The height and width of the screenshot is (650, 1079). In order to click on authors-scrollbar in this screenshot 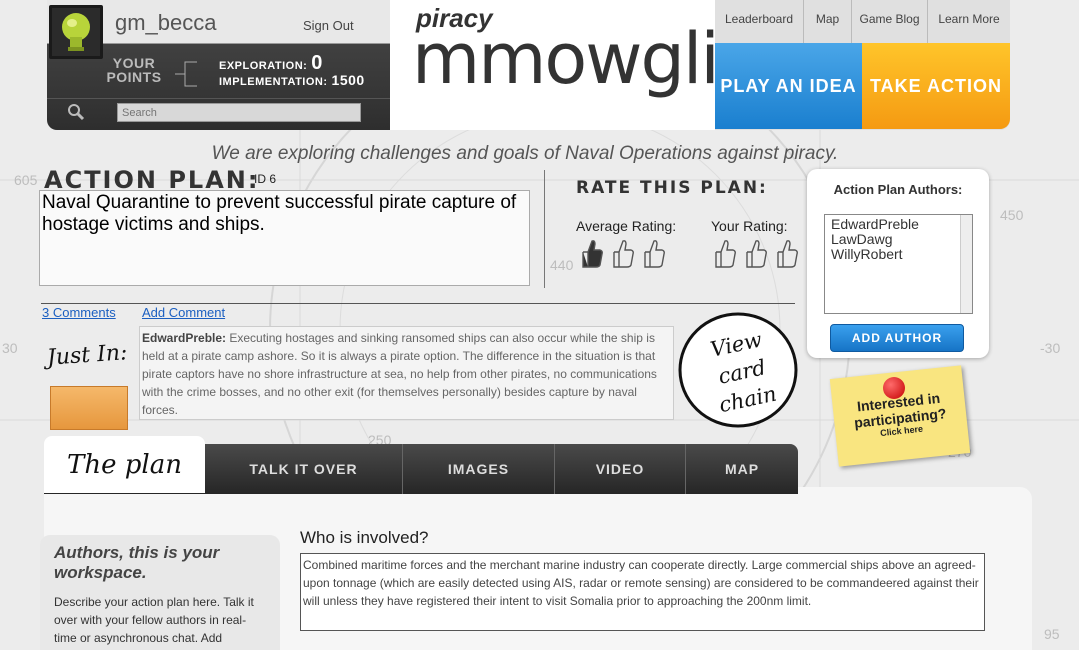, I will do `click(966, 264)`.